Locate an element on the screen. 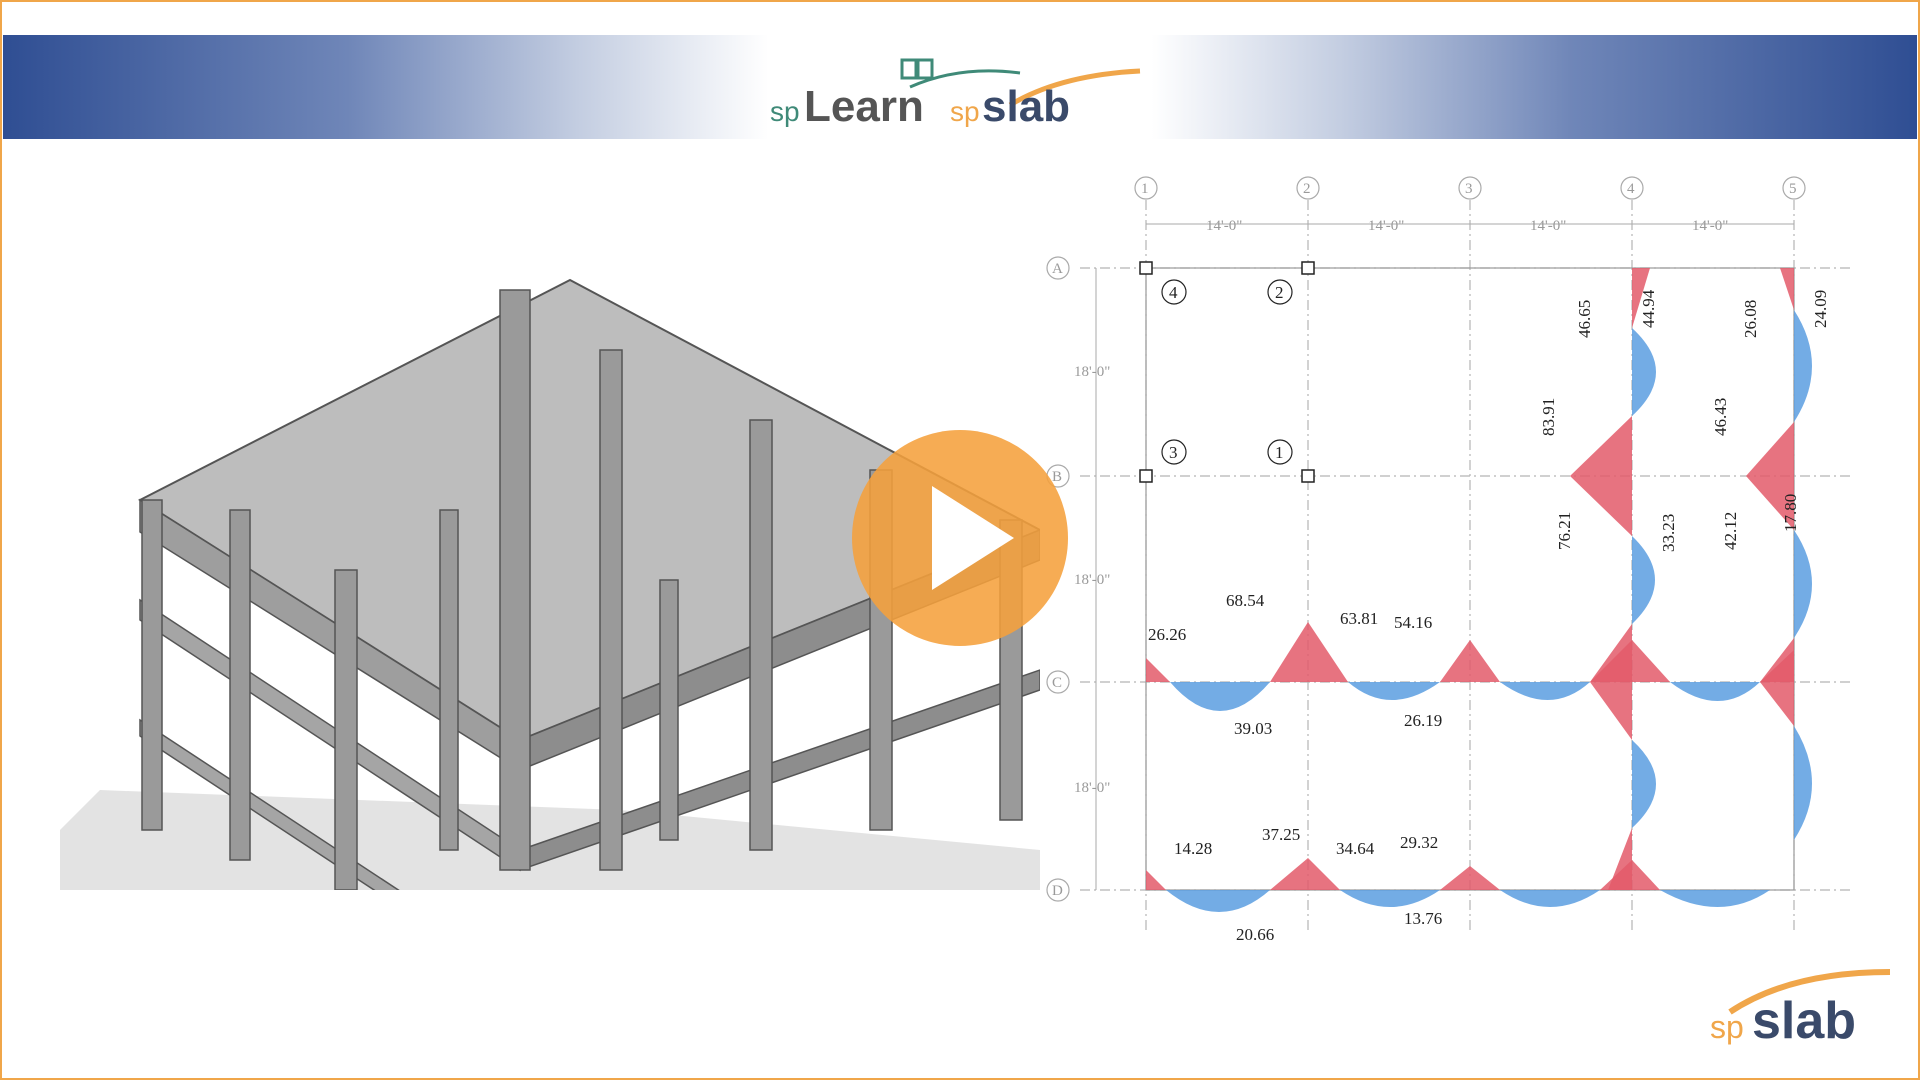  grid-col-2: 2 is located at coordinates (1307, 189).